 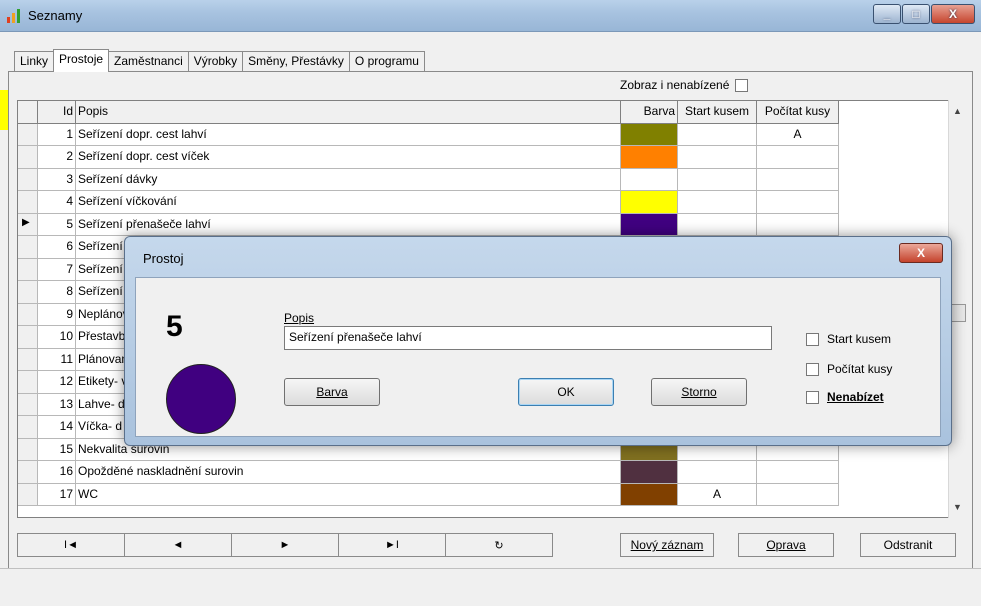 What do you see at coordinates (667, 545) in the screenshot?
I see `new-record-button: Nový záznam` at bounding box center [667, 545].